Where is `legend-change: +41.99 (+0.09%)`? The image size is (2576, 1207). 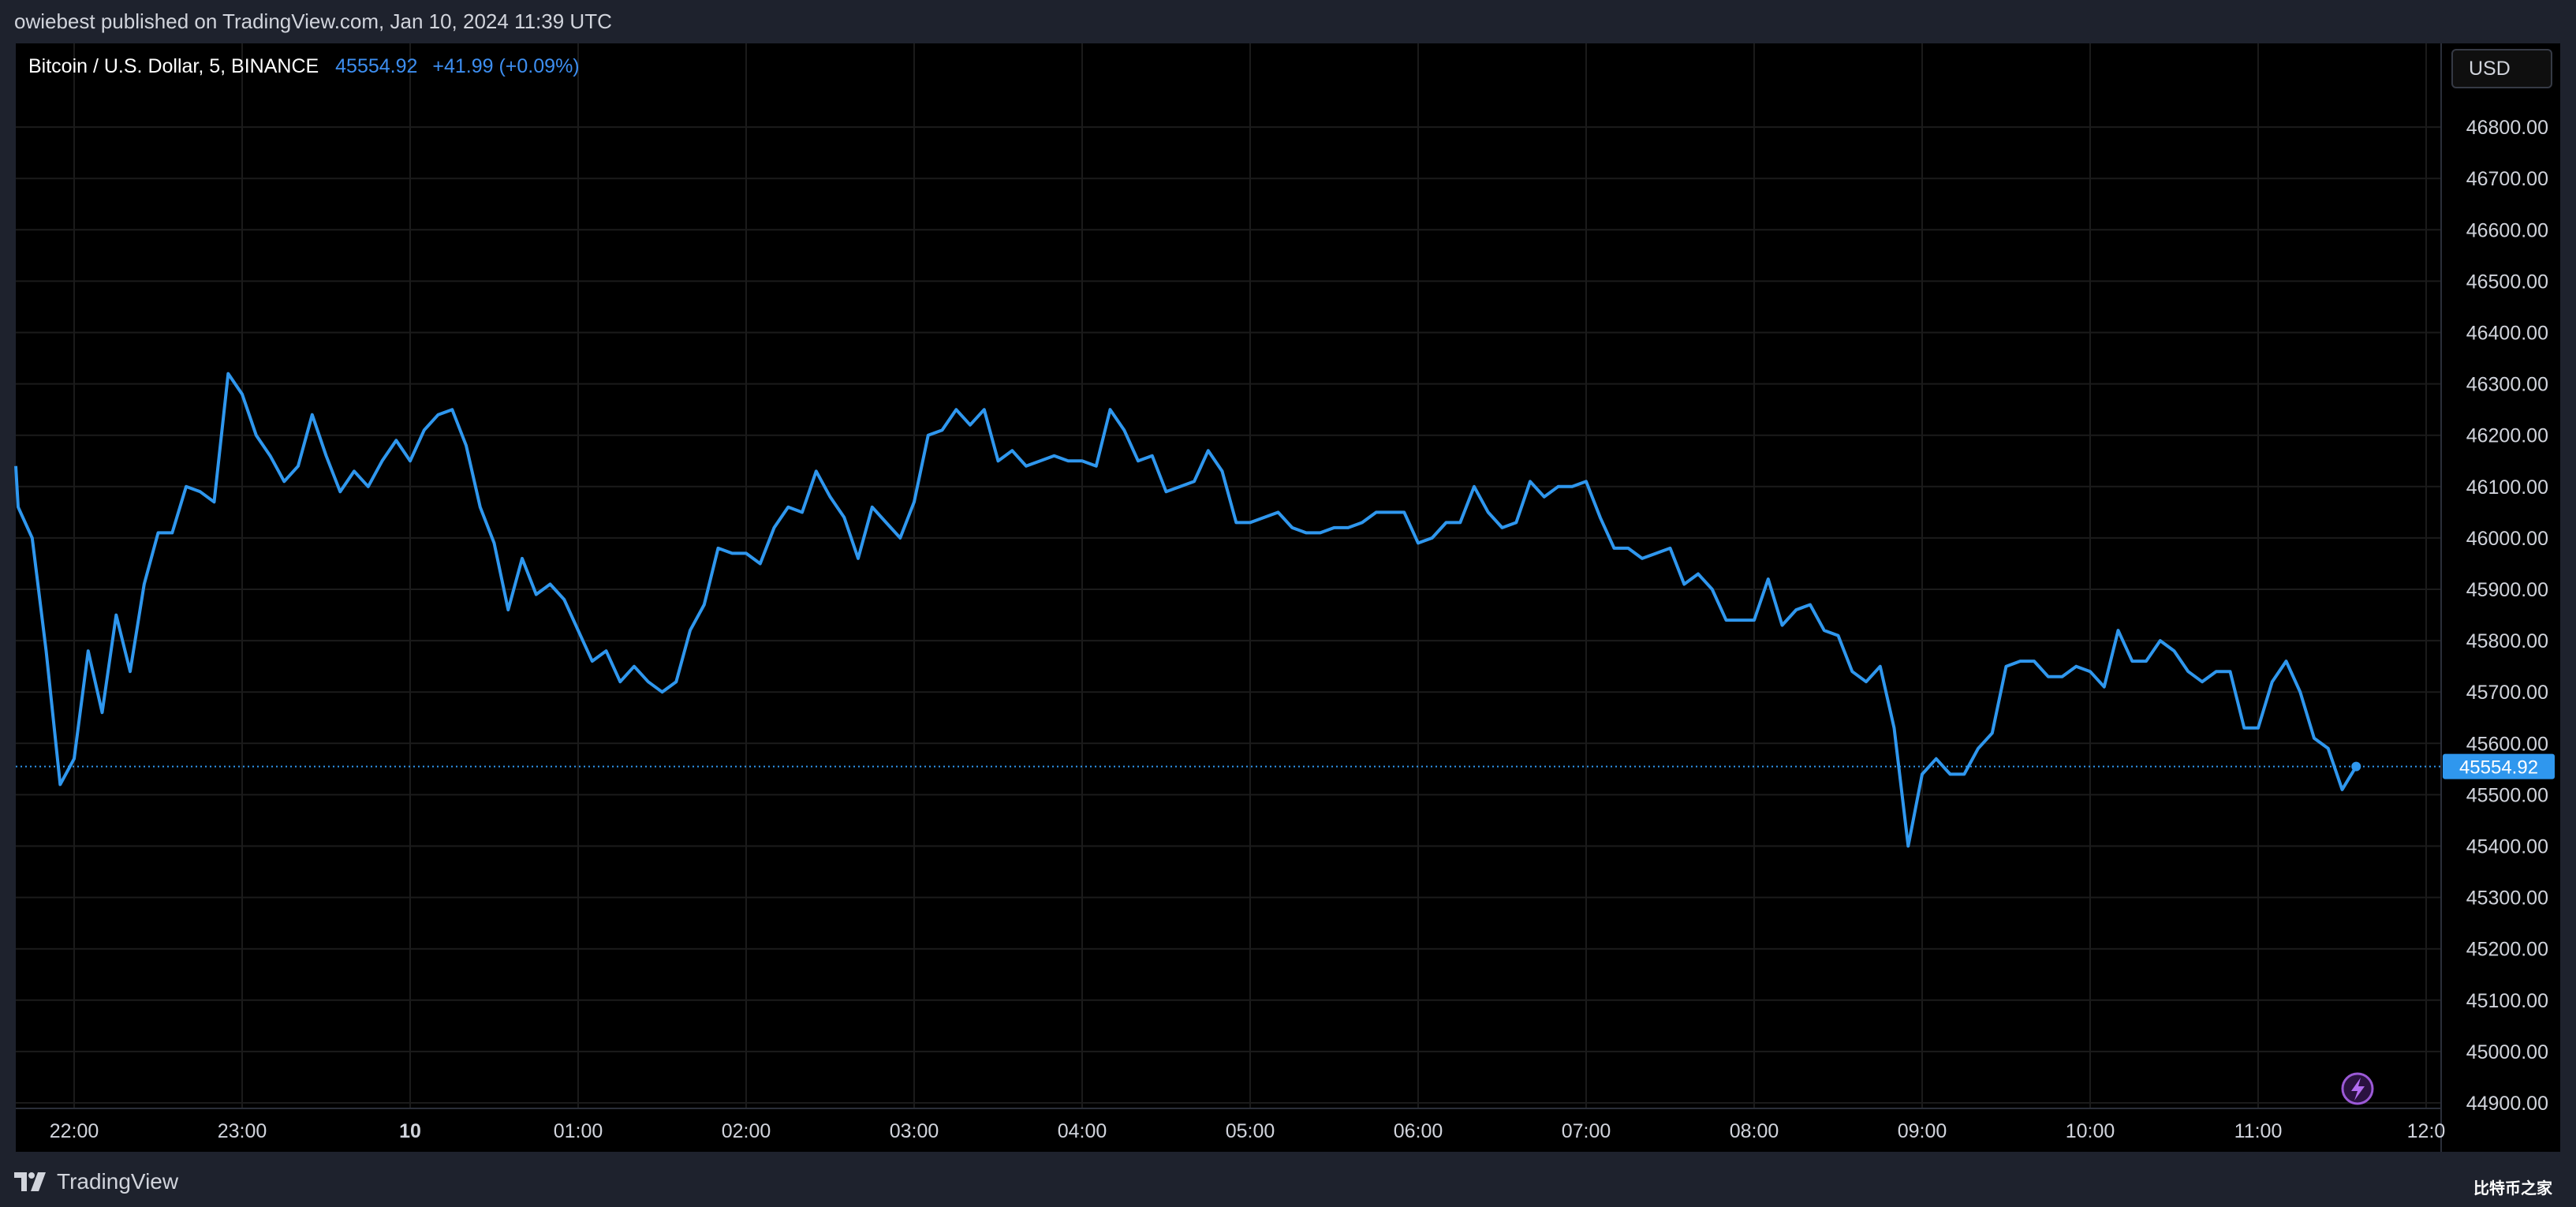
legend-change: +41.99 (+0.09%) is located at coordinates (506, 66).